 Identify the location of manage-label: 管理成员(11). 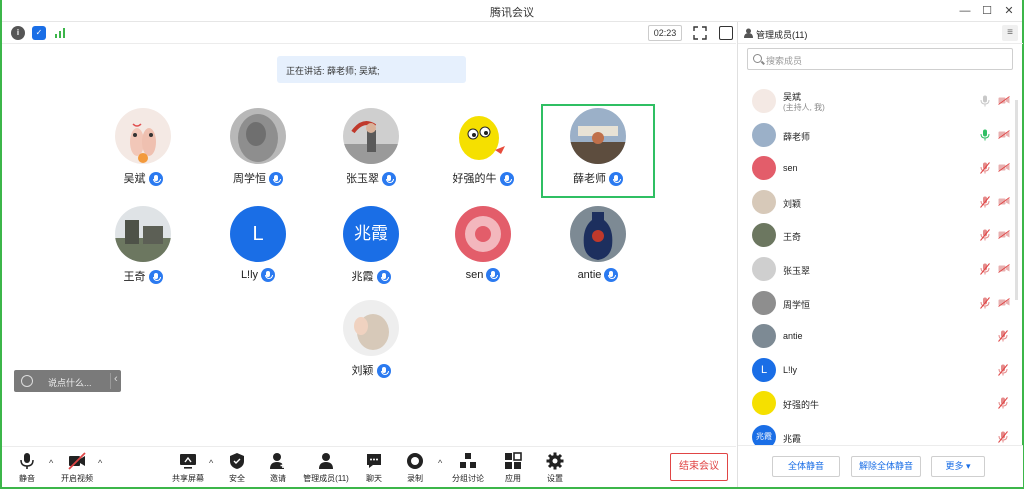
(326, 478).